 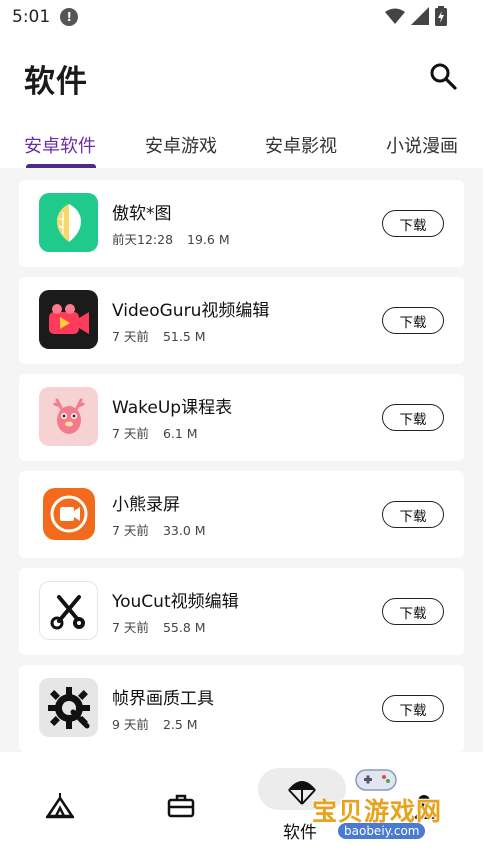 I want to click on wifi-icon, so click(x=395, y=16).